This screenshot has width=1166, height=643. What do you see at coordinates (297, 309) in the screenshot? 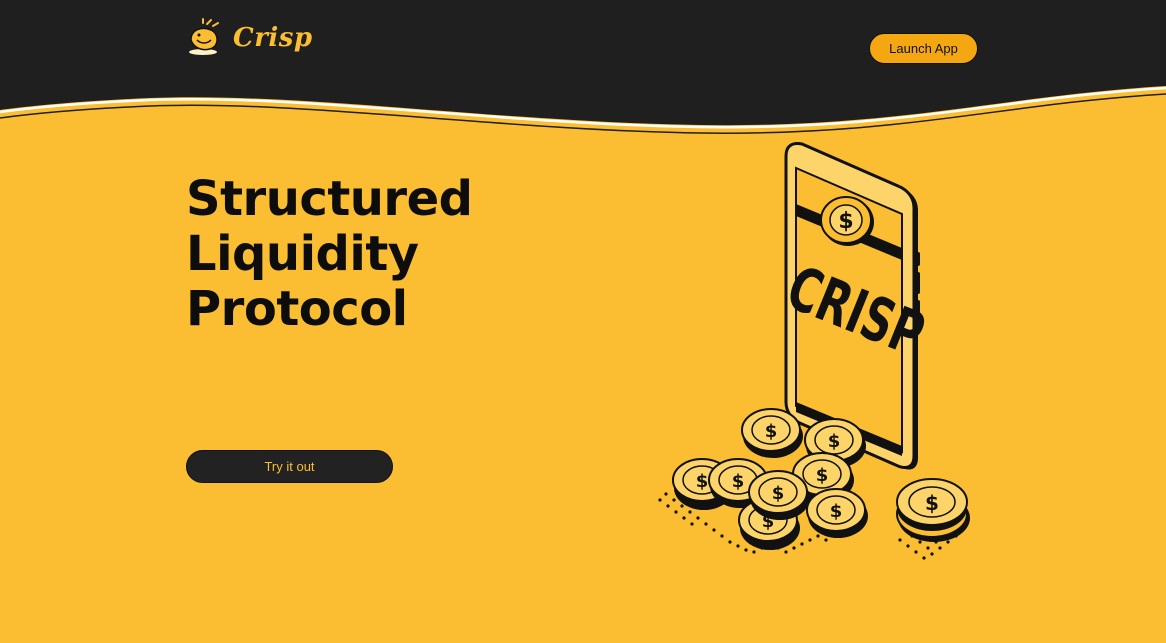
I see `headline-line-3: Protocol` at bounding box center [297, 309].